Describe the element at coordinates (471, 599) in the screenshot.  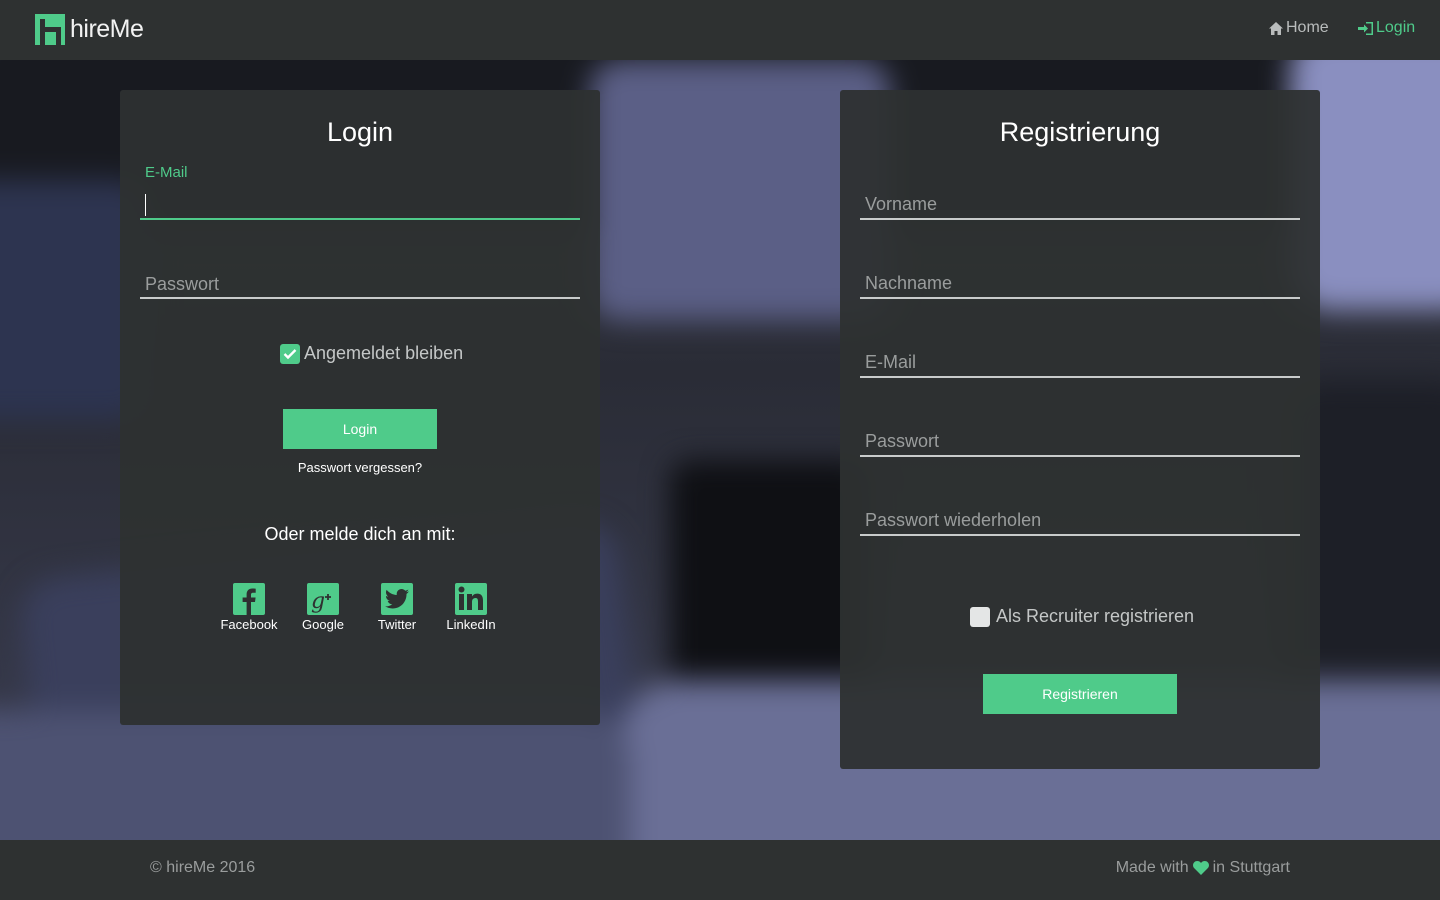
I see `linkedin-icon` at that location.